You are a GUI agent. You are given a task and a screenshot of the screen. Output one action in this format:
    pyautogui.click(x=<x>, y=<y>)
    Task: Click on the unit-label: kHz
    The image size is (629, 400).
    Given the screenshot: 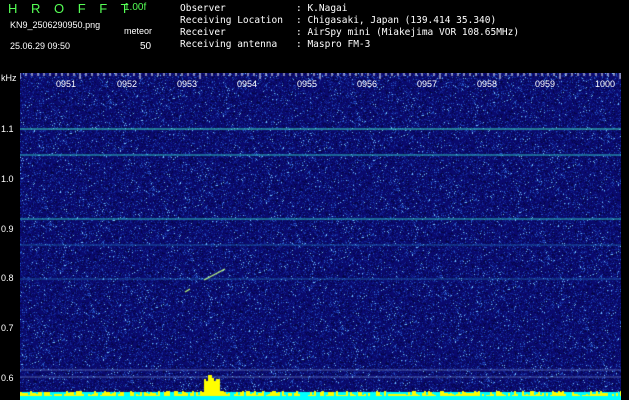 What is the action you would take?
    pyautogui.click(x=9, y=78)
    